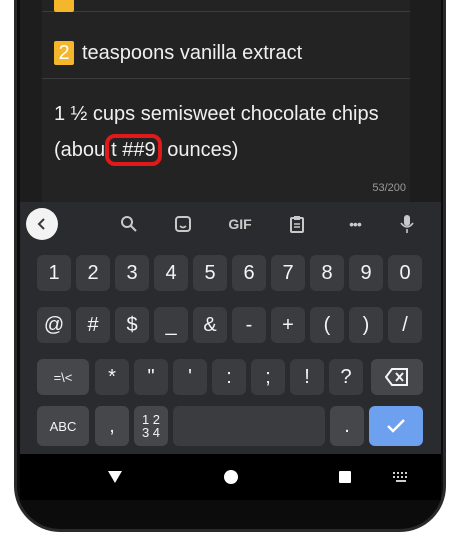 This screenshot has width=461, height=542. I want to click on chevron-left-icon, so click(41, 224).